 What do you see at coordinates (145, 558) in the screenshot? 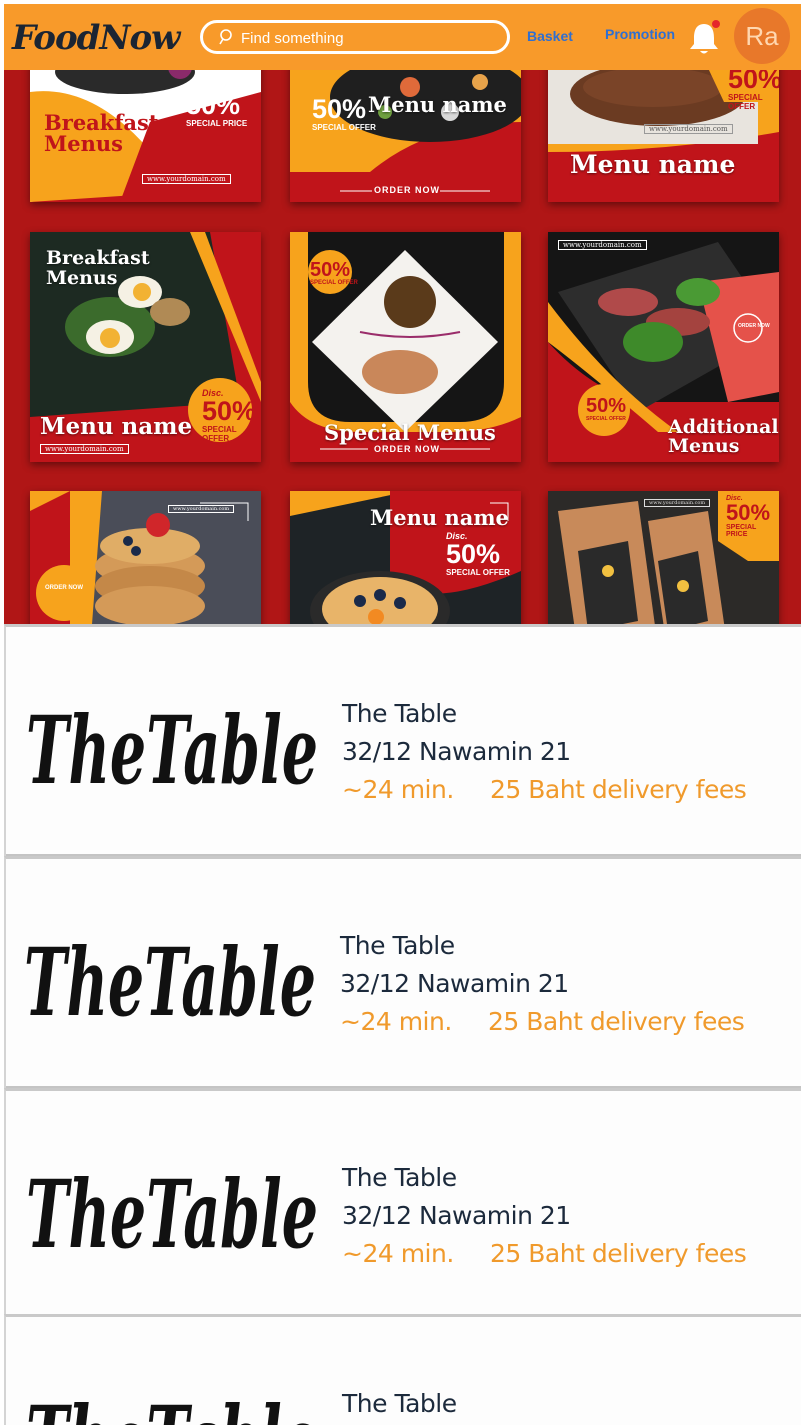
I see `promo-tile: ORDER NOW www.yourdomain.com` at bounding box center [145, 558].